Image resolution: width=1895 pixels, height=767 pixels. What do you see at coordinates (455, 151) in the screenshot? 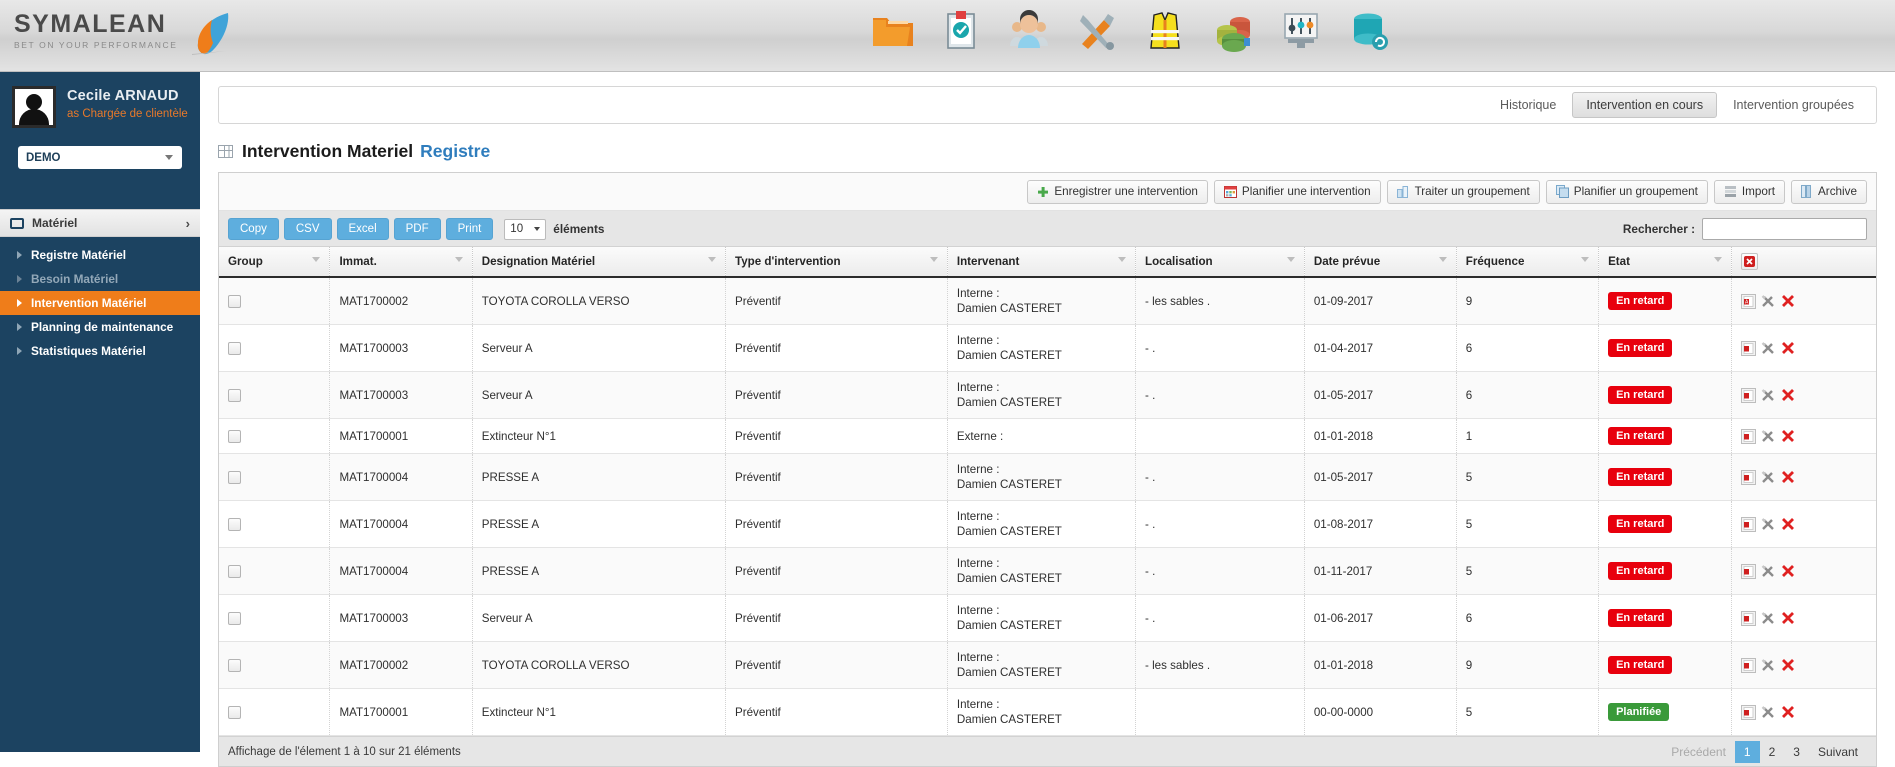
I see `page-title-link: Registre` at bounding box center [455, 151].